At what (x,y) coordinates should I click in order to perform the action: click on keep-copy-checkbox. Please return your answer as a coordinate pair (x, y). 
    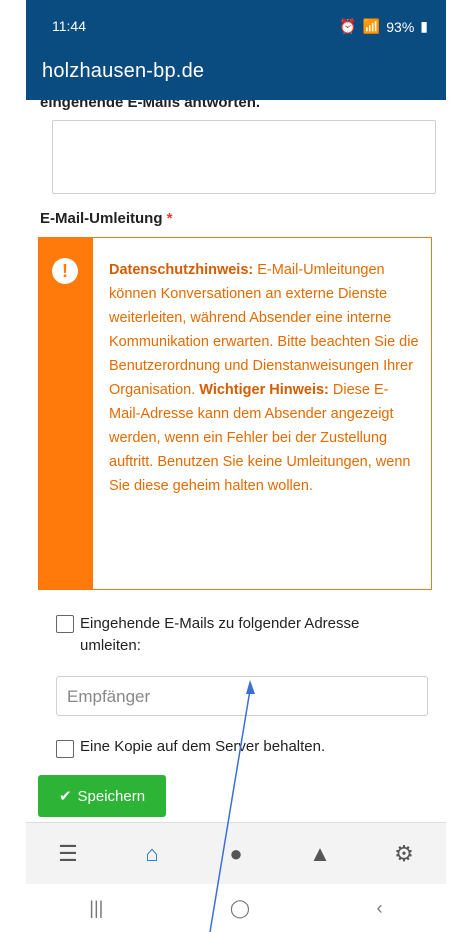
    Looking at the image, I should click on (65, 749).